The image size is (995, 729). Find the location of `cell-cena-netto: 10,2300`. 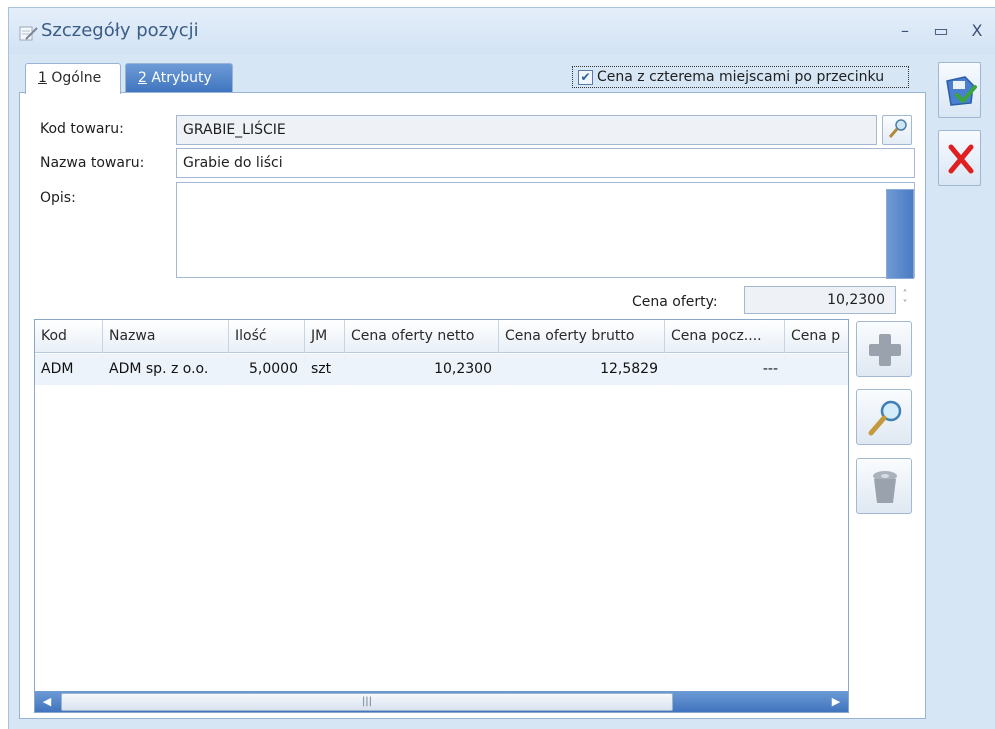

cell-cena-netto: 10,2300 is located at coordinates (422, 369).